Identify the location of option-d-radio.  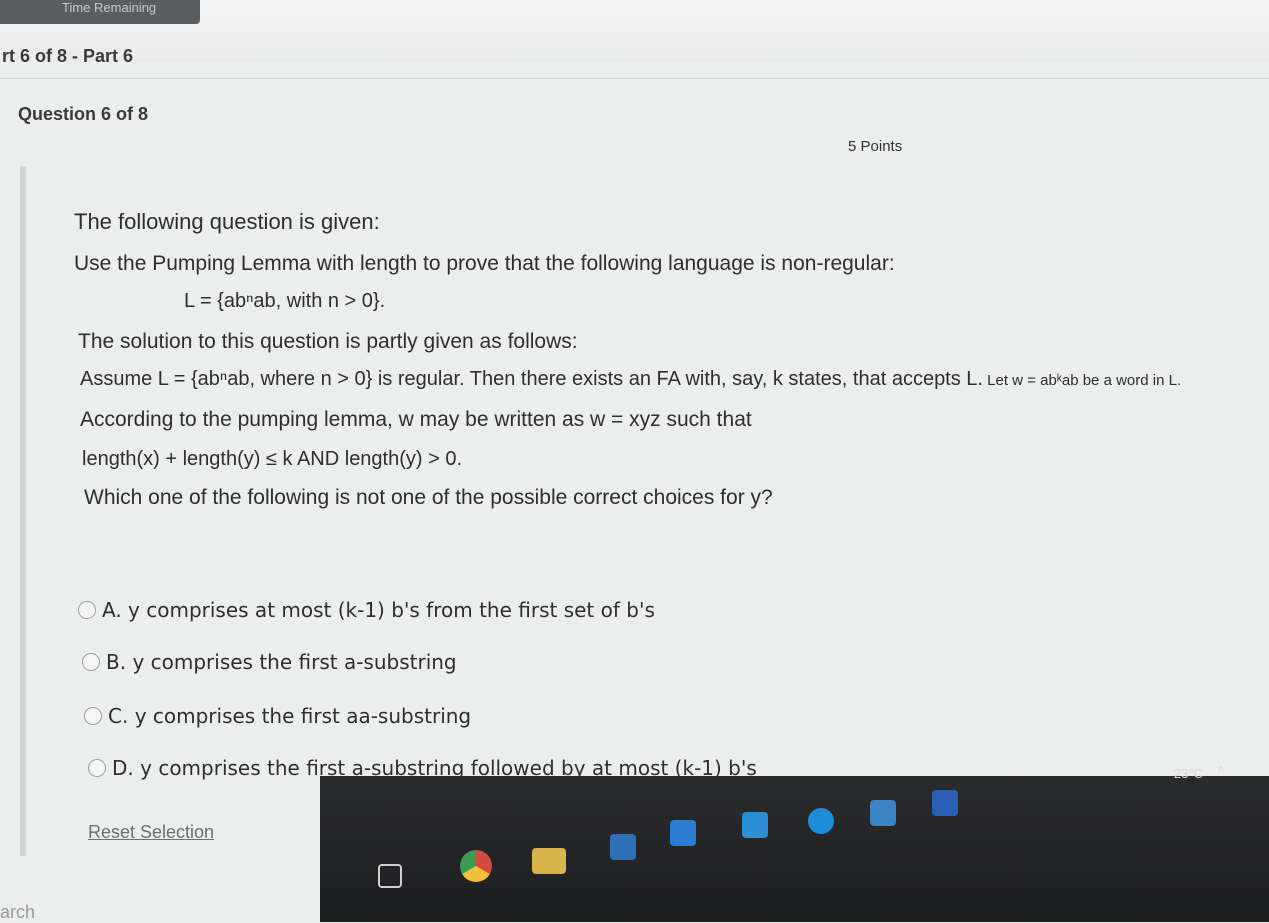
(97, 768).